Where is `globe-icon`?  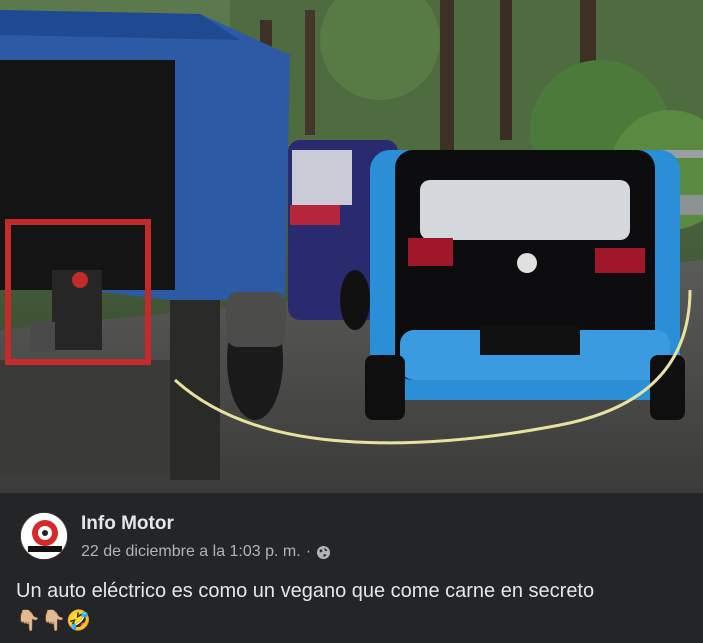 globe-icon is located at coordinates (323, 552).